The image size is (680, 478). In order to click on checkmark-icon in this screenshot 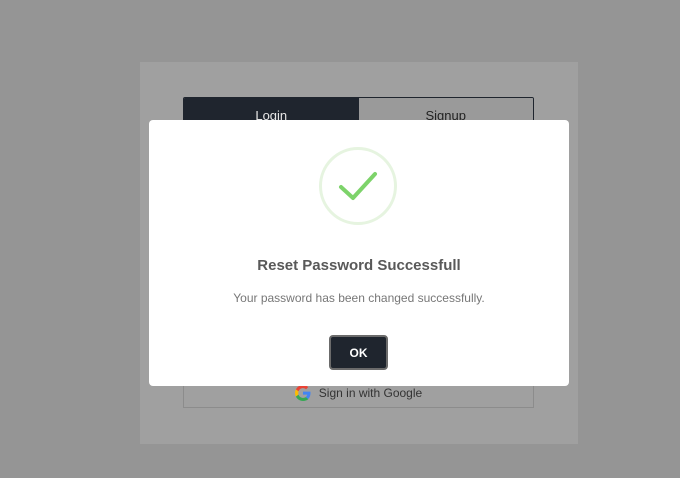, I will do `click(358, 186)`.